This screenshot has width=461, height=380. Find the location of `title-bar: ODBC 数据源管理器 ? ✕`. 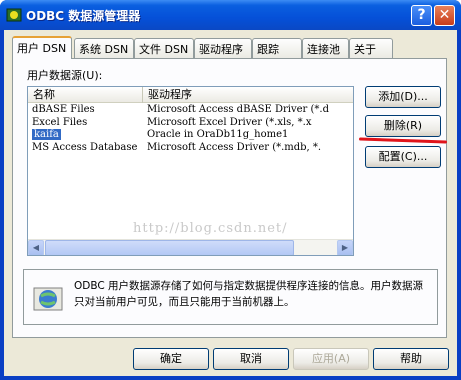

title-bar: ODBC 数据源管理器 ? ✕ is located at coordinates (230, 15).